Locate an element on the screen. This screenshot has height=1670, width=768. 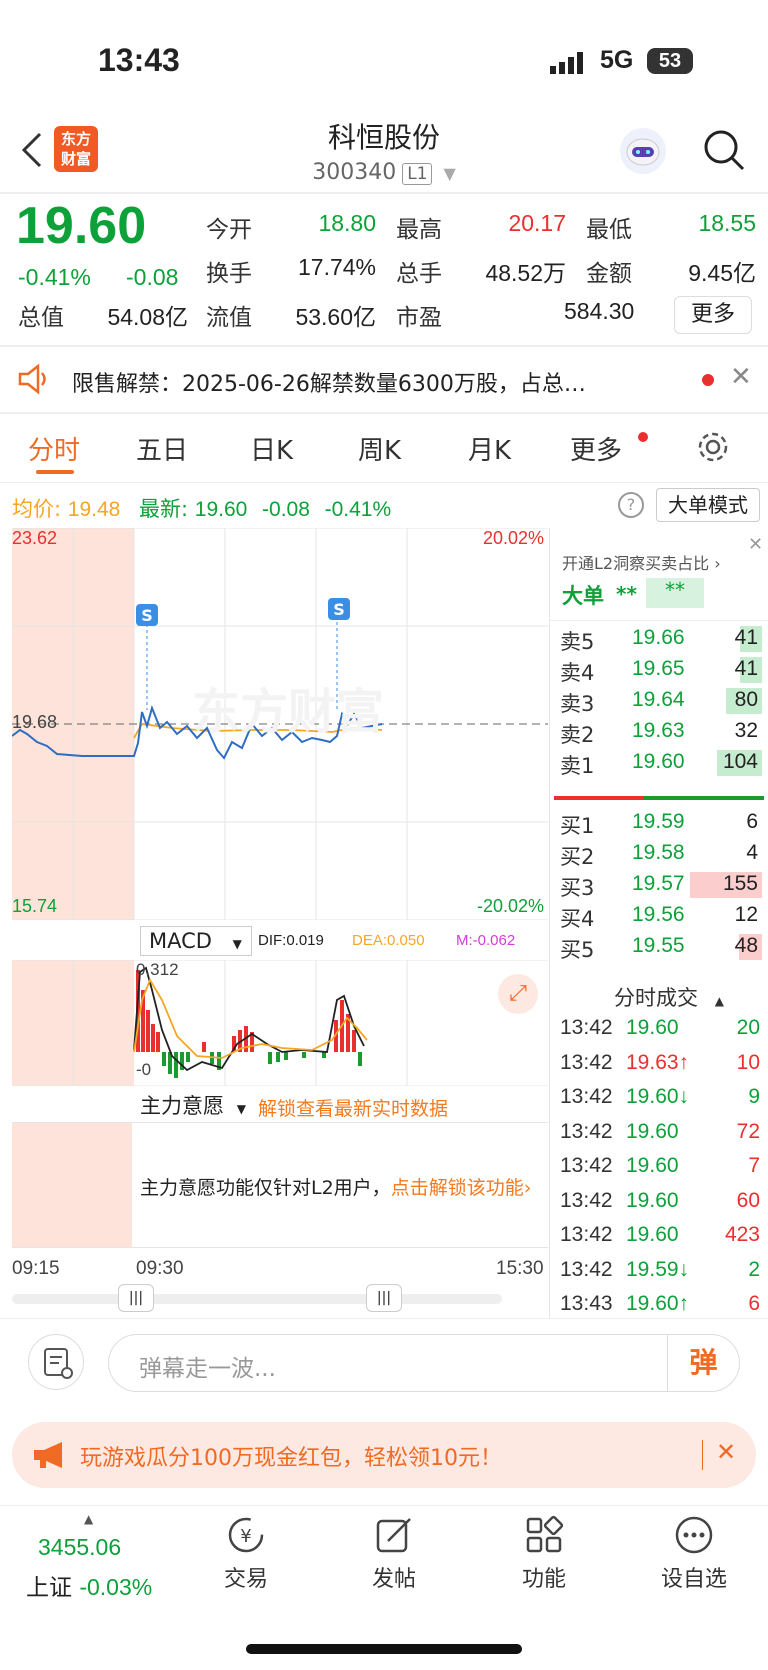
main-force-unlock-link: 点击解锁该功能 is located at coordinates (457, 1188).